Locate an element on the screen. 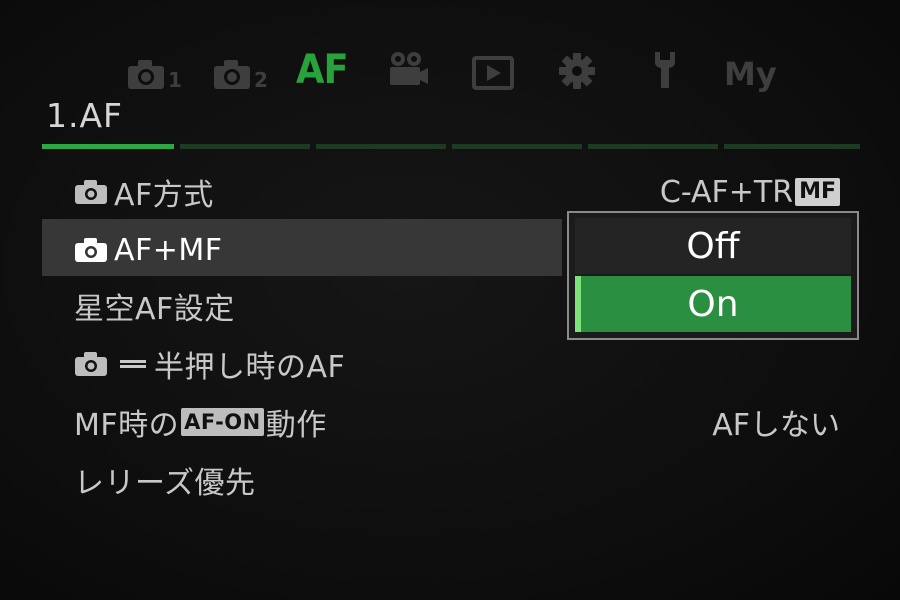 This screenshot has height=600, width=900. video-camera-icon is located at coordinates (409, 68).